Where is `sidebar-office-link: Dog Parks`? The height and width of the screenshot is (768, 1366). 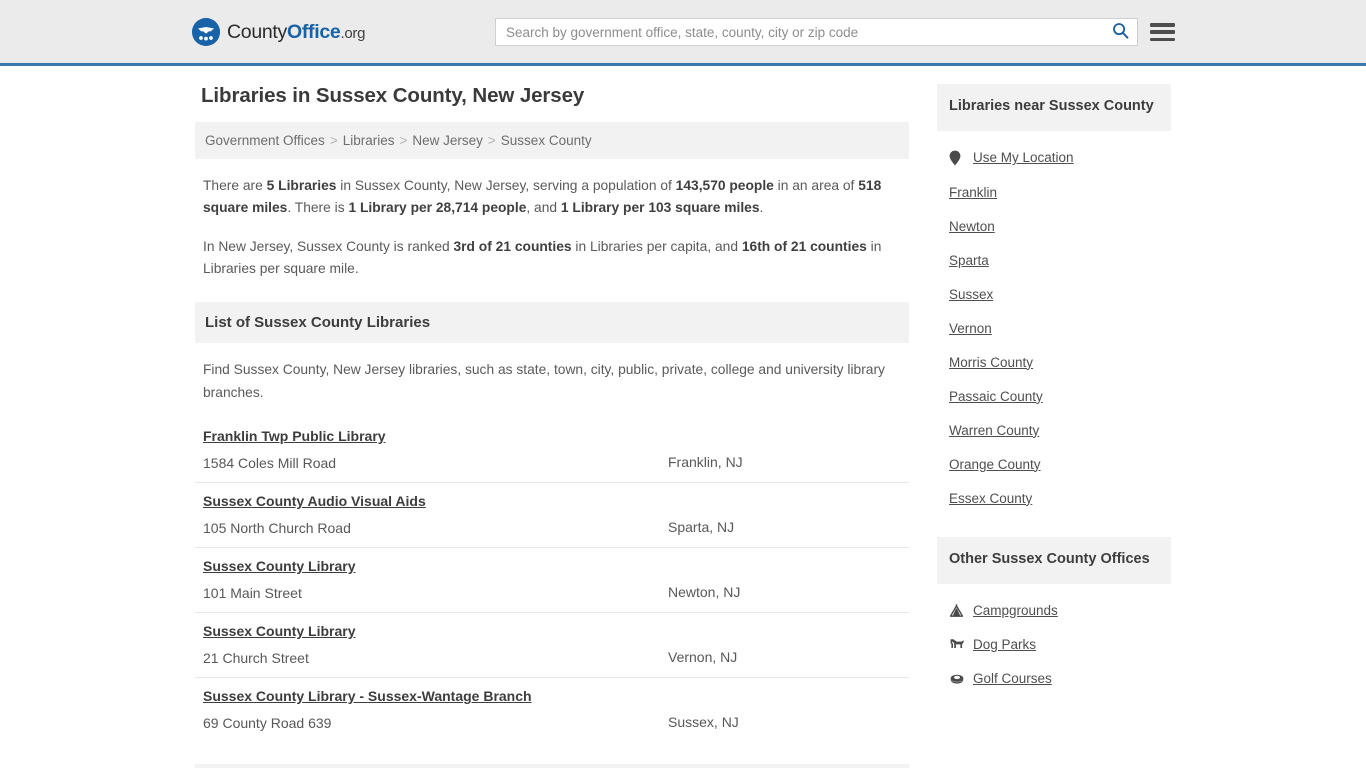
sidebar-office-link: Dog Parks is located at coordinates (1054, 644).